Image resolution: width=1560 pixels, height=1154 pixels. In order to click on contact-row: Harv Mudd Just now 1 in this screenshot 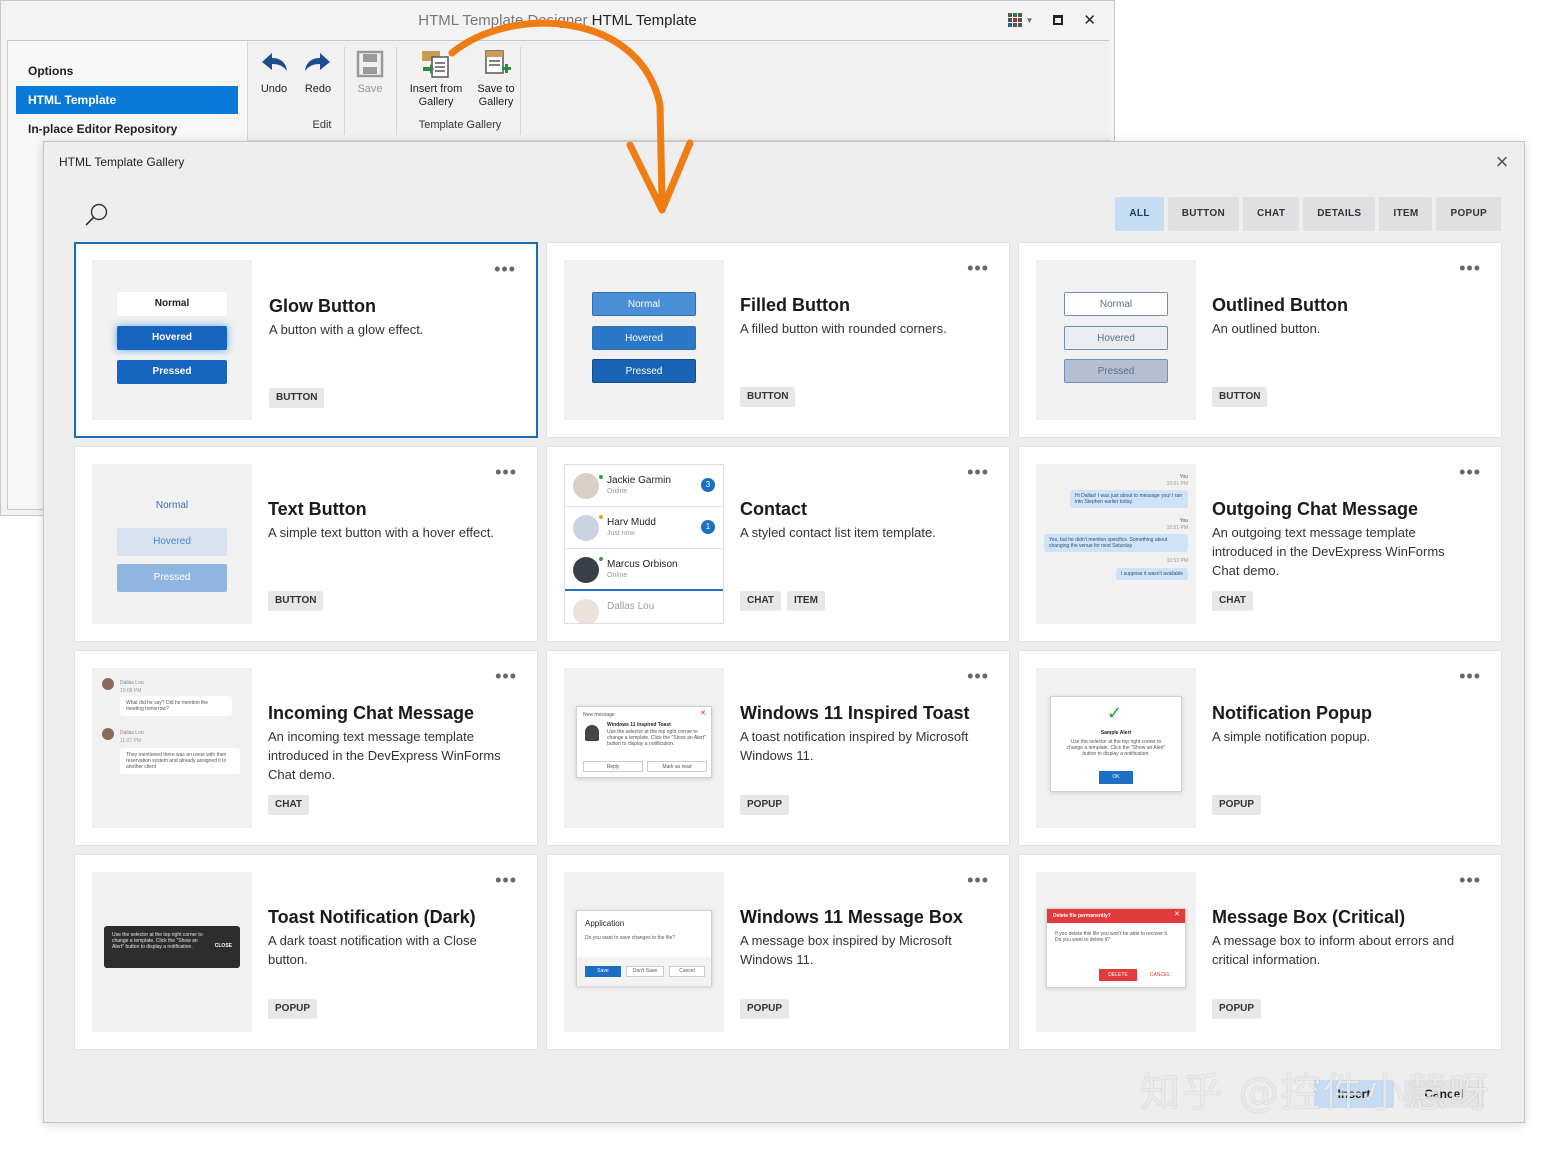, I will do `click(644, 528)`.